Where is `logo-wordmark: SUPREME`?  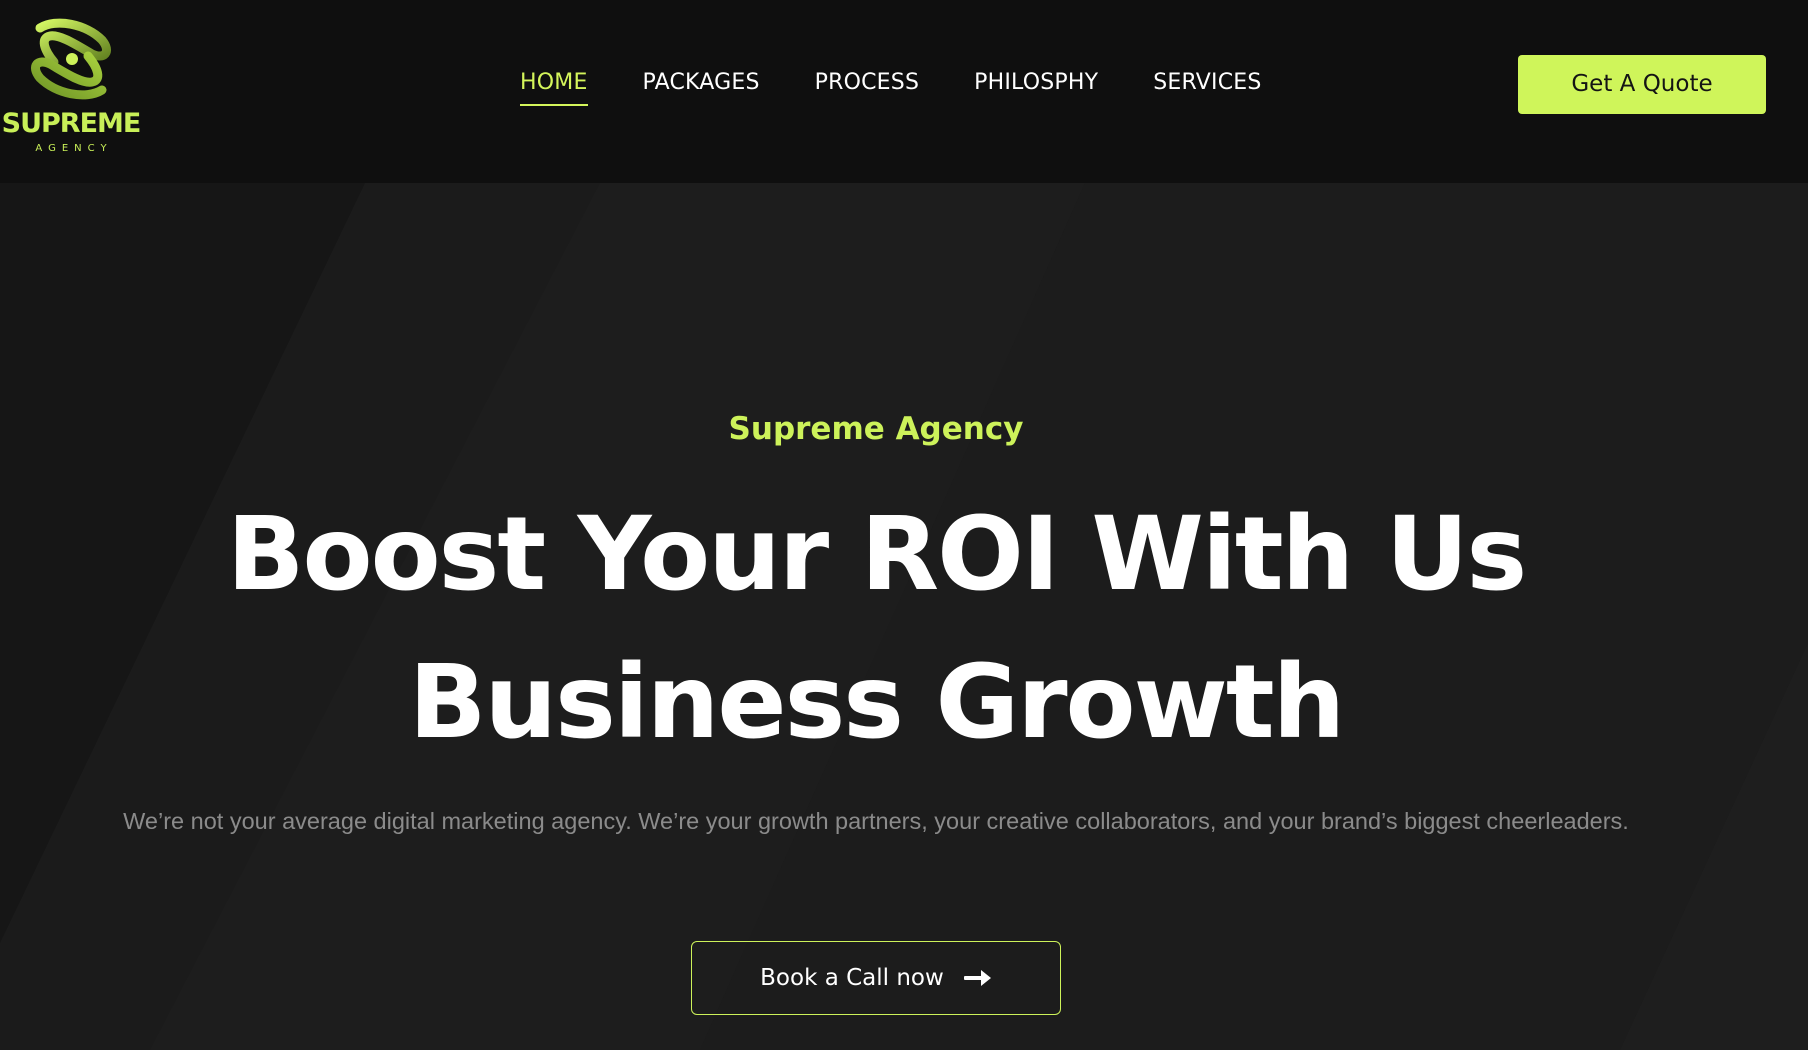
logo-wordmark: SUPREME is located at coordinates (71, 123).